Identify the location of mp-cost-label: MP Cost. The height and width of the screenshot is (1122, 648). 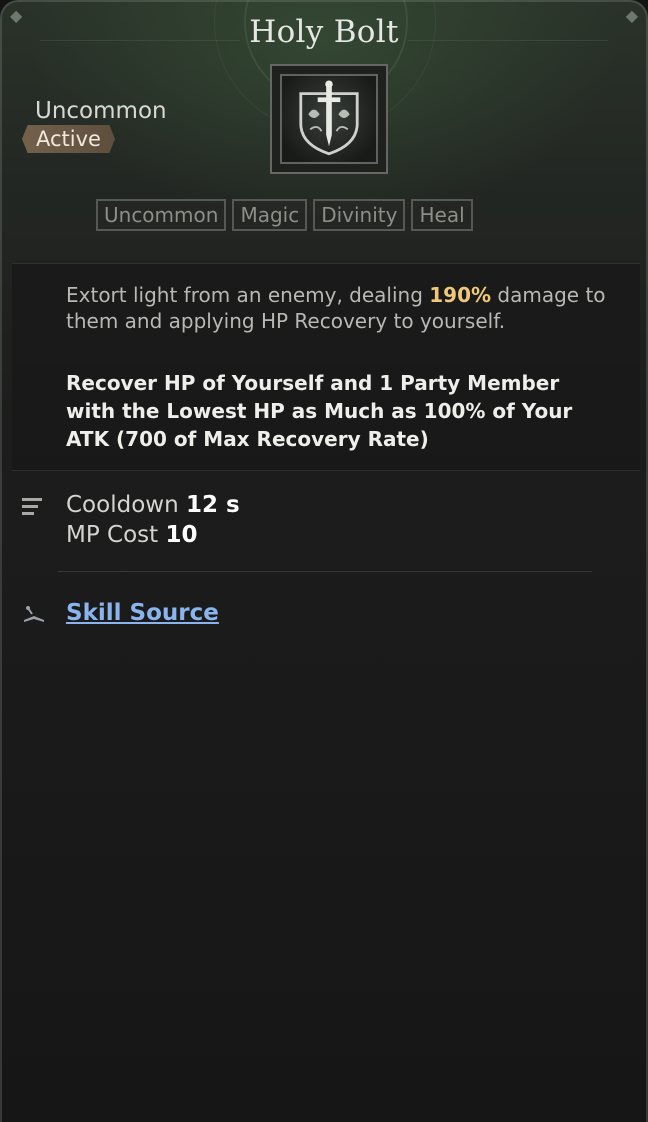
(112, 535).